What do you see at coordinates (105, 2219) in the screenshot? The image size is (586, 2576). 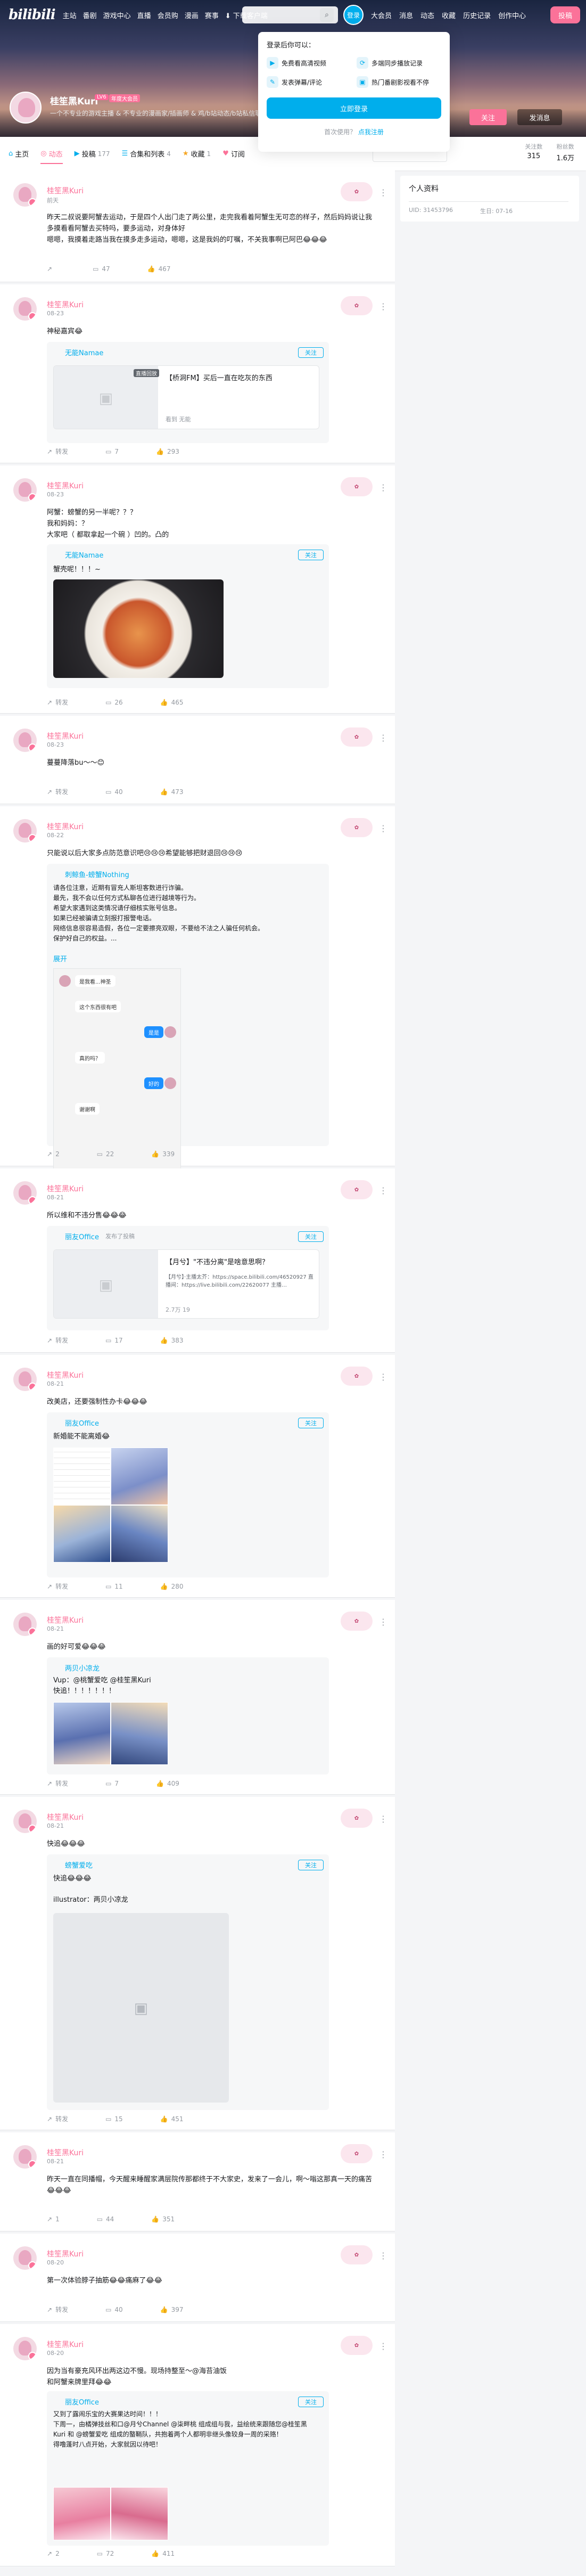 I see `comment-button: ▭ 44` at bounding box center [105, 2219].